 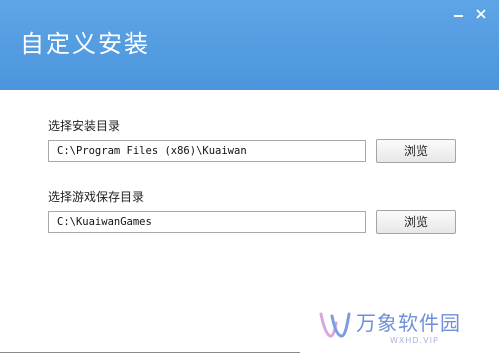 I want to click on watermark-subtext: WXHD.VIP, so click(x=414, y=340).